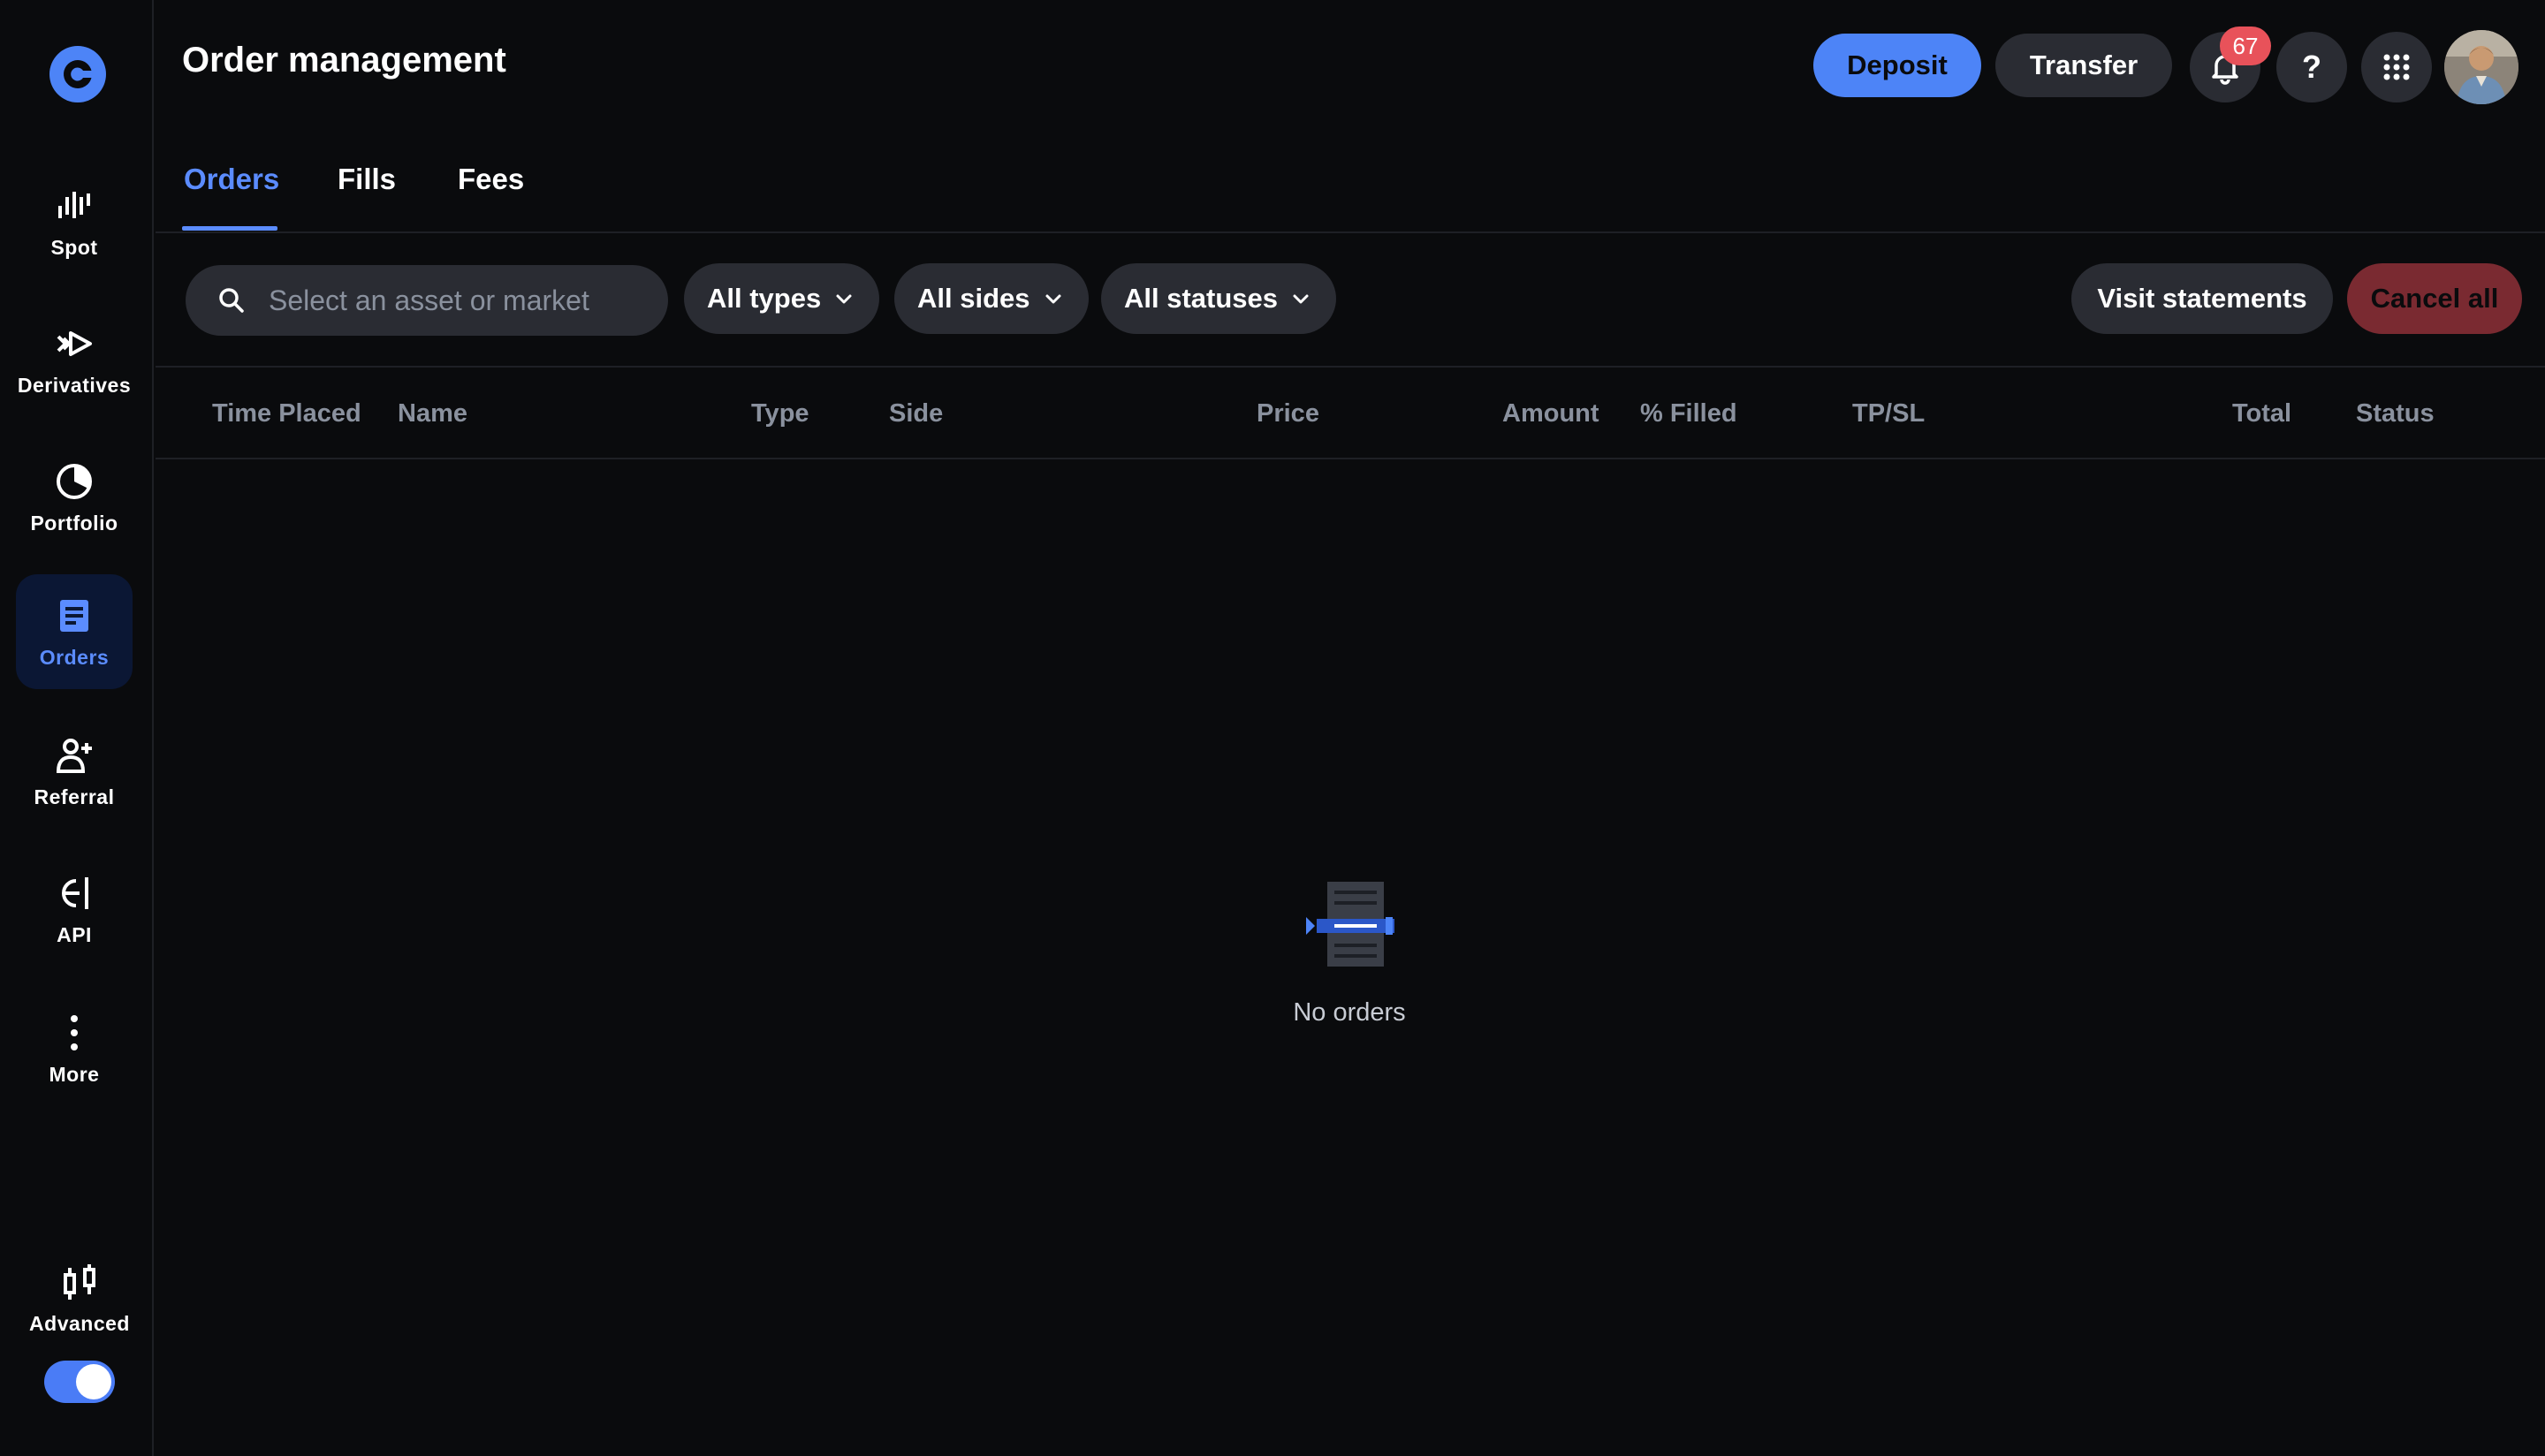 This screenshot has width=2545, height=1456. What do you see at coordinates (1350, 367) in the screenshot?
I see `filters-divider` at bounding box center [1350, 367].